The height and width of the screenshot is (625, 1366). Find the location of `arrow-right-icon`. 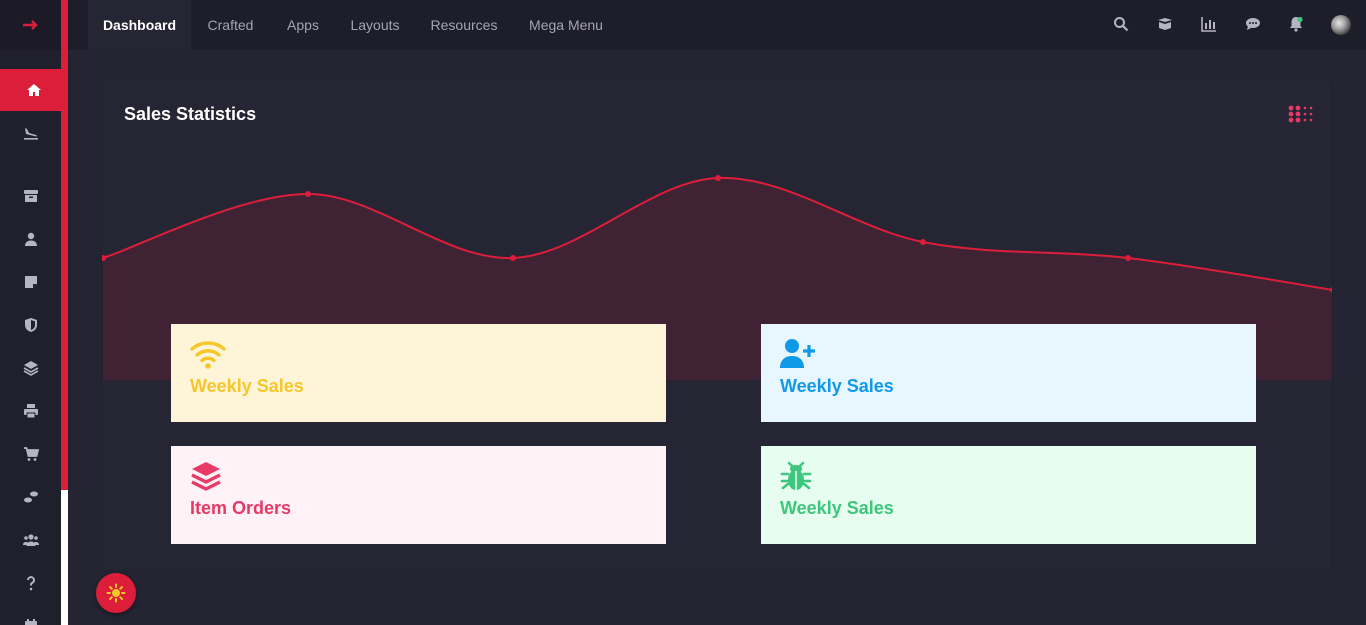

arrow-right-icon is located at coordinates (30, 25).